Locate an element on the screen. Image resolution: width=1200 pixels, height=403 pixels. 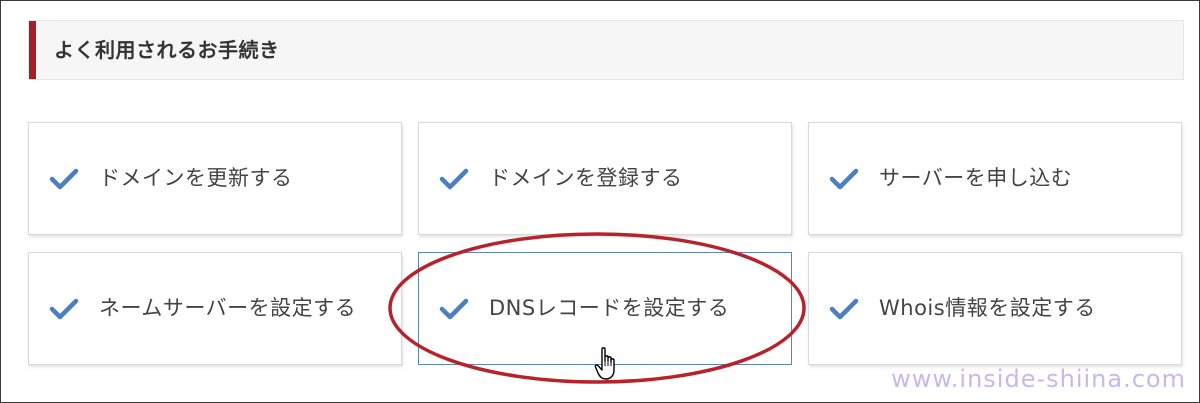
card-label: ネームサーバーを設定する is located at coordinates (228, 308).